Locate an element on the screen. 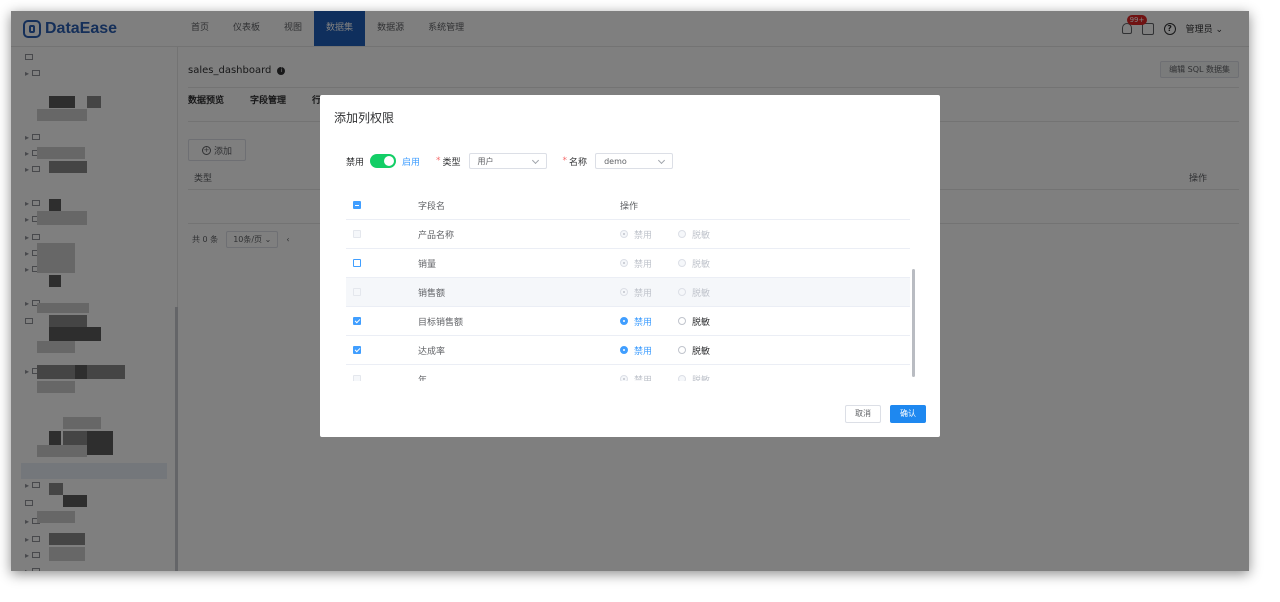  table-header-row: 字段名 操作 is located at coordinates (628, 205).